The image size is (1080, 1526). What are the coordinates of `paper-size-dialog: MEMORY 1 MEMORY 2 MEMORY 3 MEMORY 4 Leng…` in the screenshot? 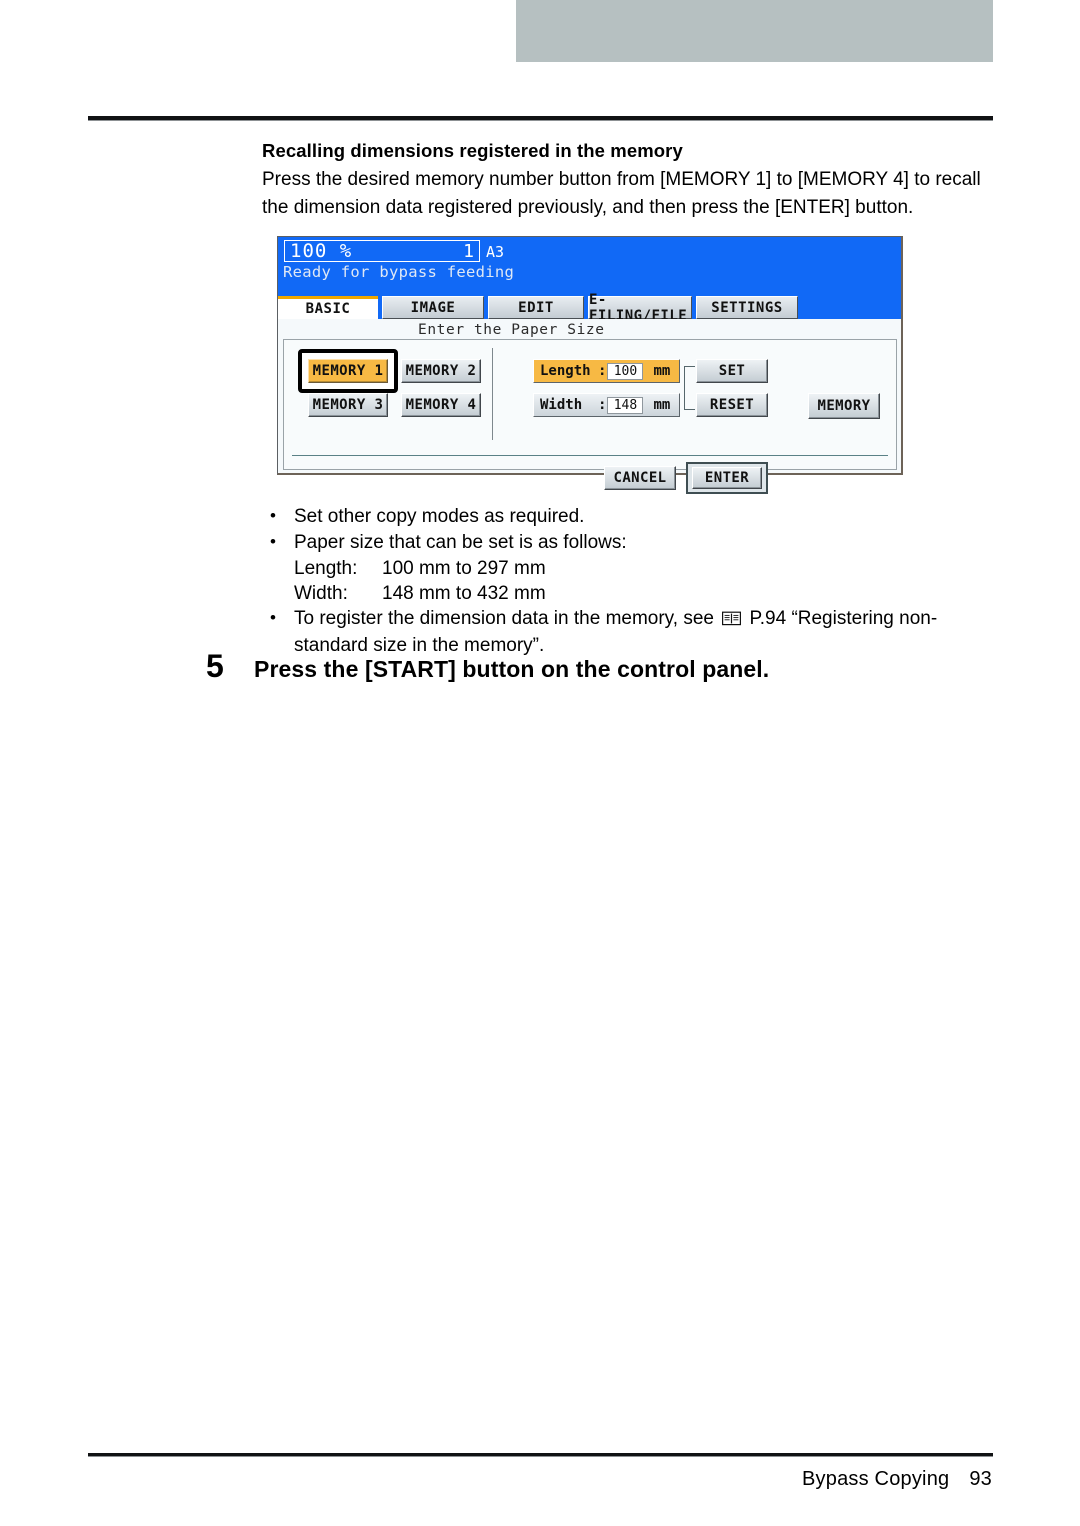 It's located at (590, 416).